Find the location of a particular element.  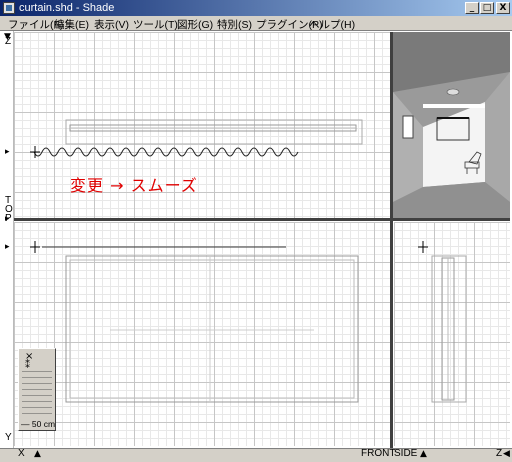

menu-special: 特別(S) is located at coordinates (234, 24).